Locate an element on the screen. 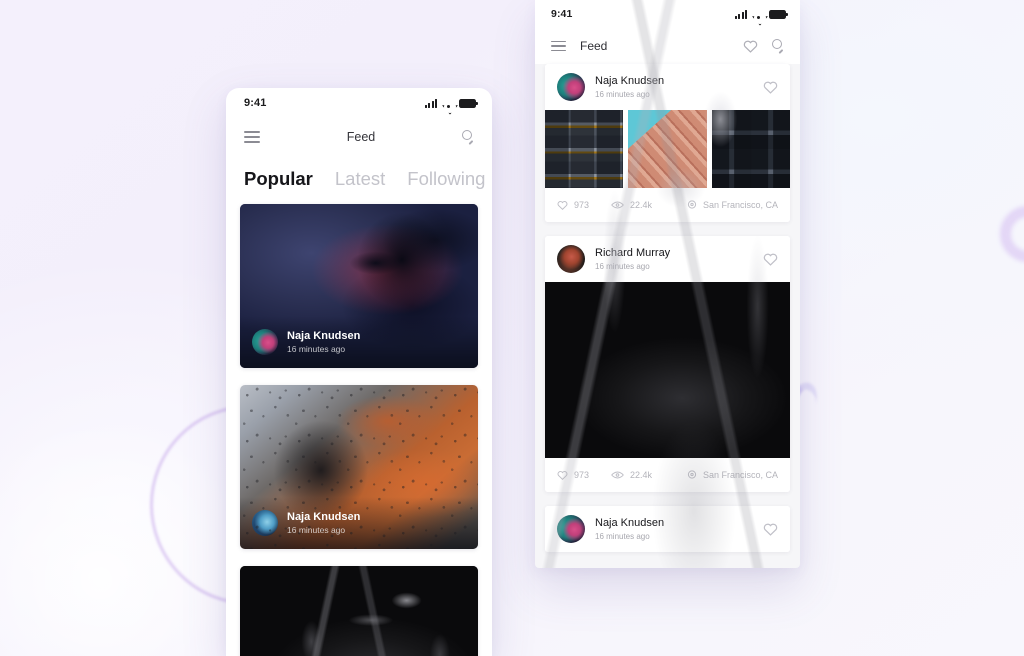  hamburger-menu-icon is located at coordinates (252, 137).